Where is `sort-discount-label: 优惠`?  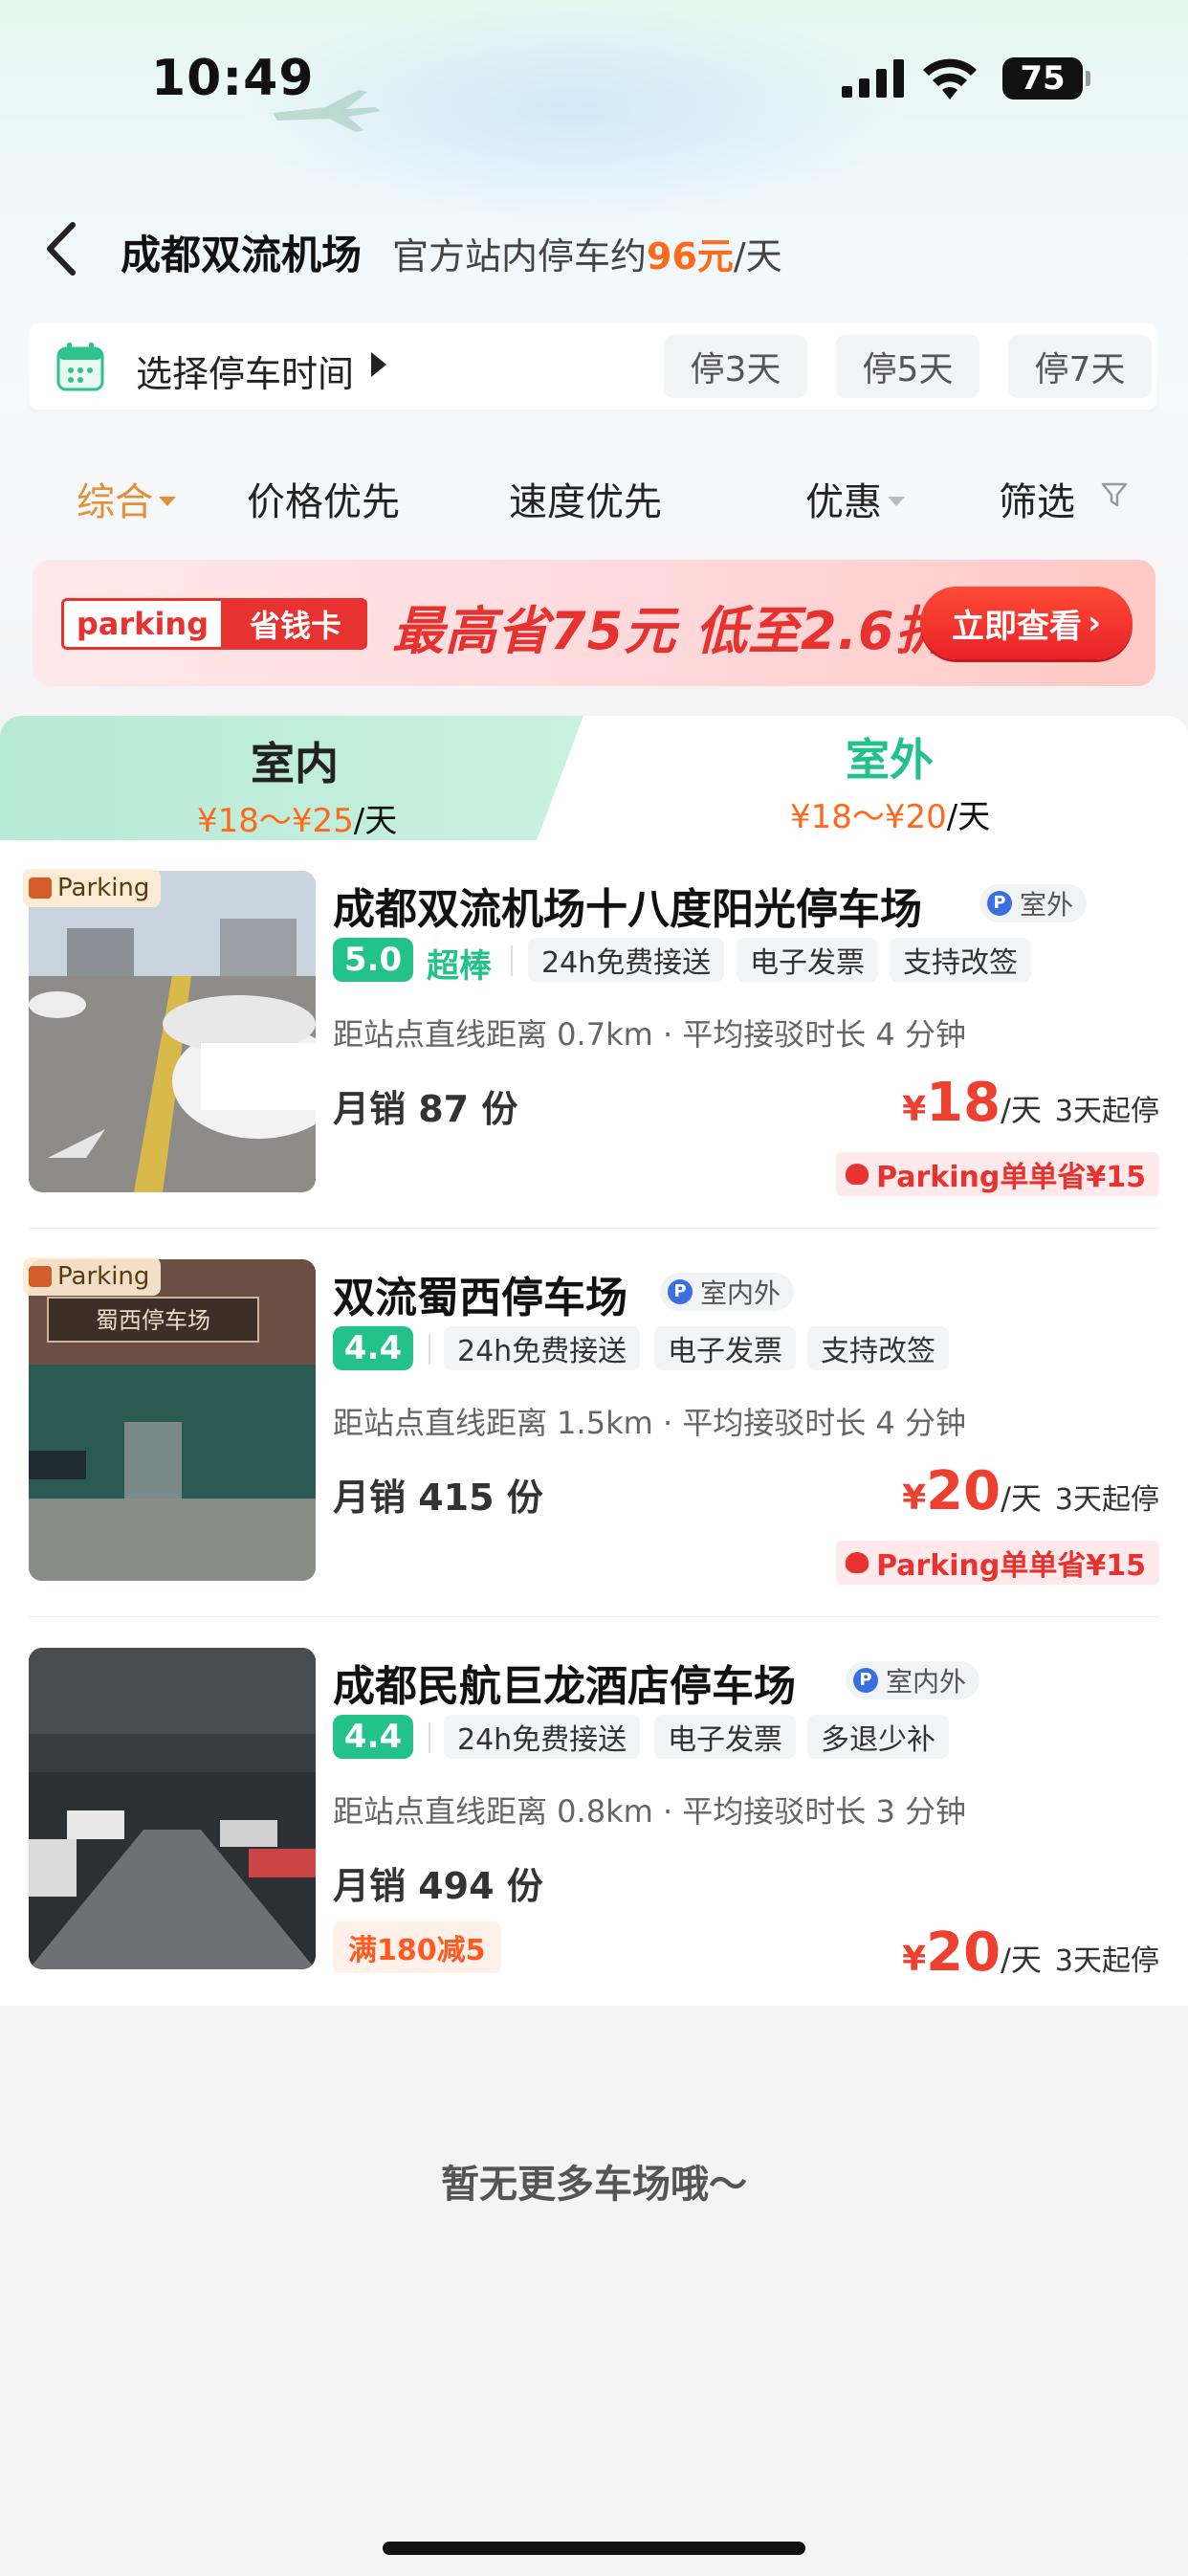
sort-discount-label: 优惠 is located at coordinates (843, 502).